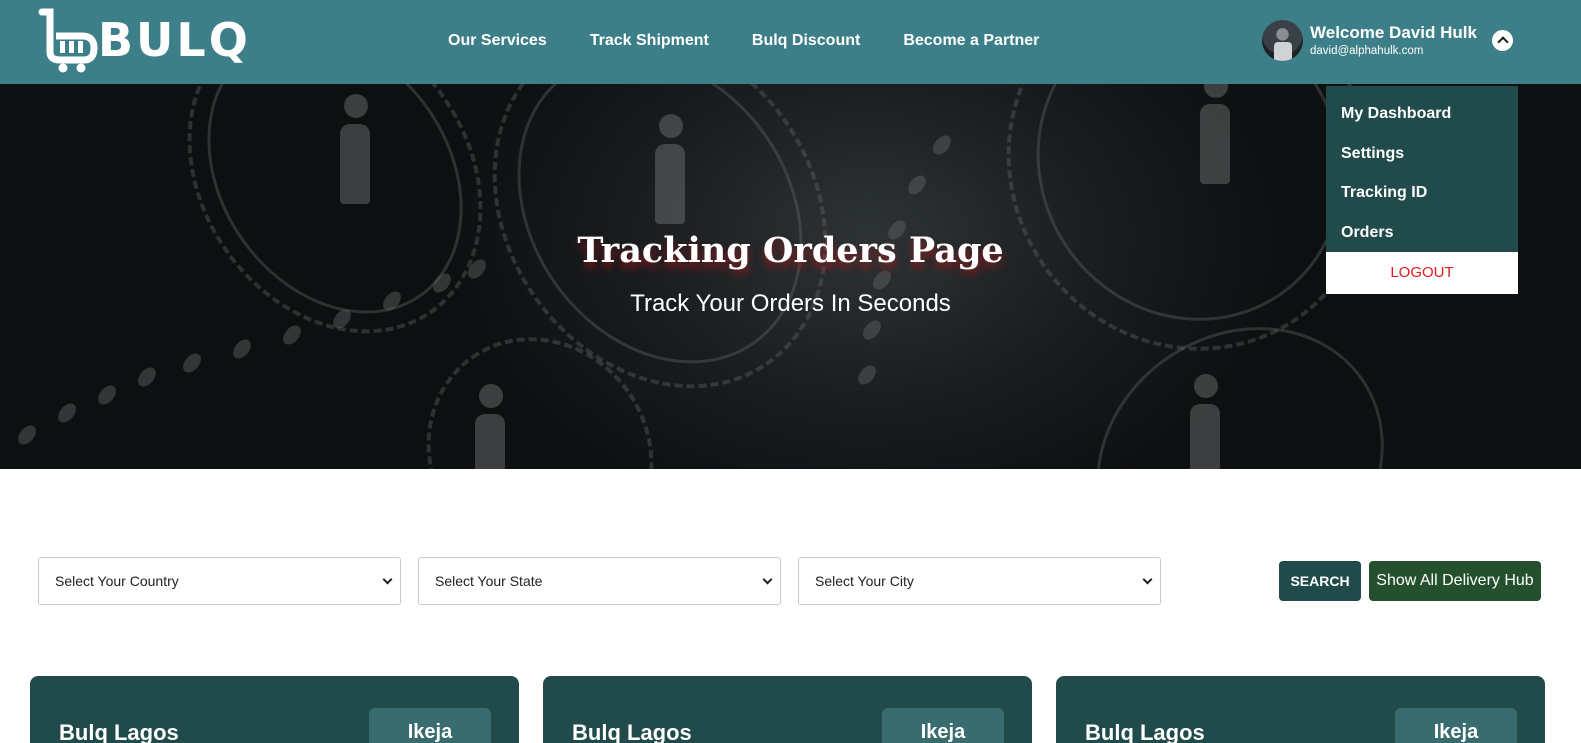 The width and height of the screenshot is (1581, 743). Describe the element at coordinates (1455, 581) in the screenshot. I see `show-all-delivery-hub-button: Show All Delivery Hub` at that location.